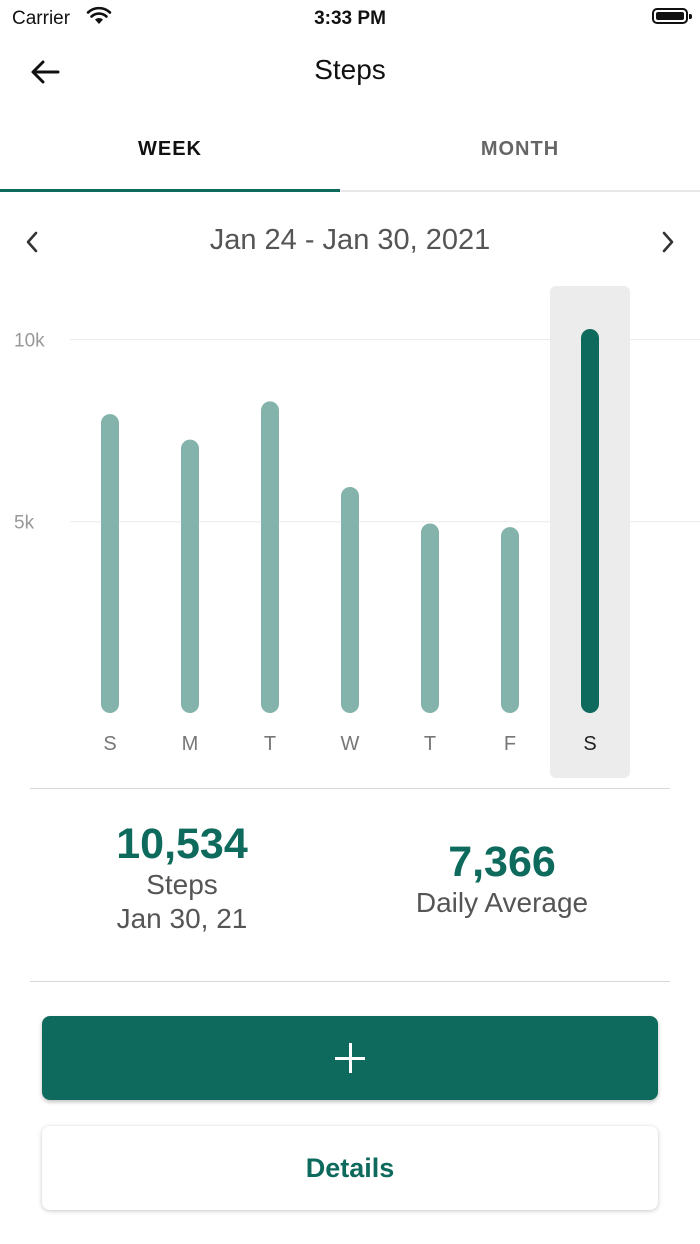  Describe the element at coordinates (182, 844) in the screenshot. I see `selected-steps-value: 10,534` at that location.